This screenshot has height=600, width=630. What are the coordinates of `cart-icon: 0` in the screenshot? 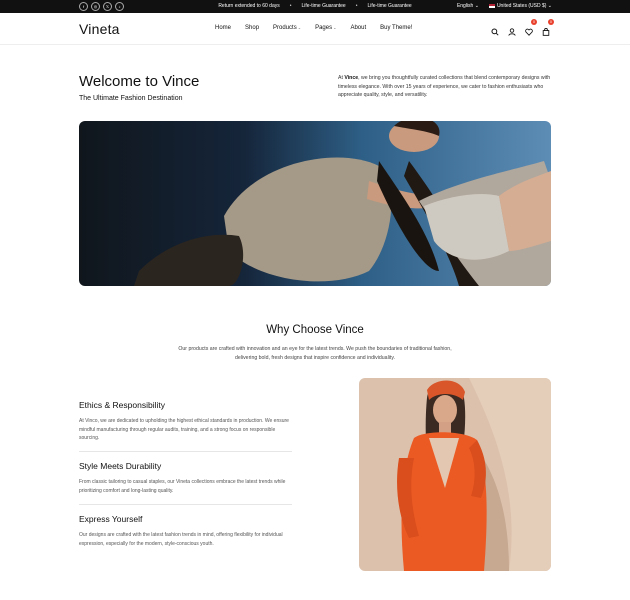 It's located at (548, 27).